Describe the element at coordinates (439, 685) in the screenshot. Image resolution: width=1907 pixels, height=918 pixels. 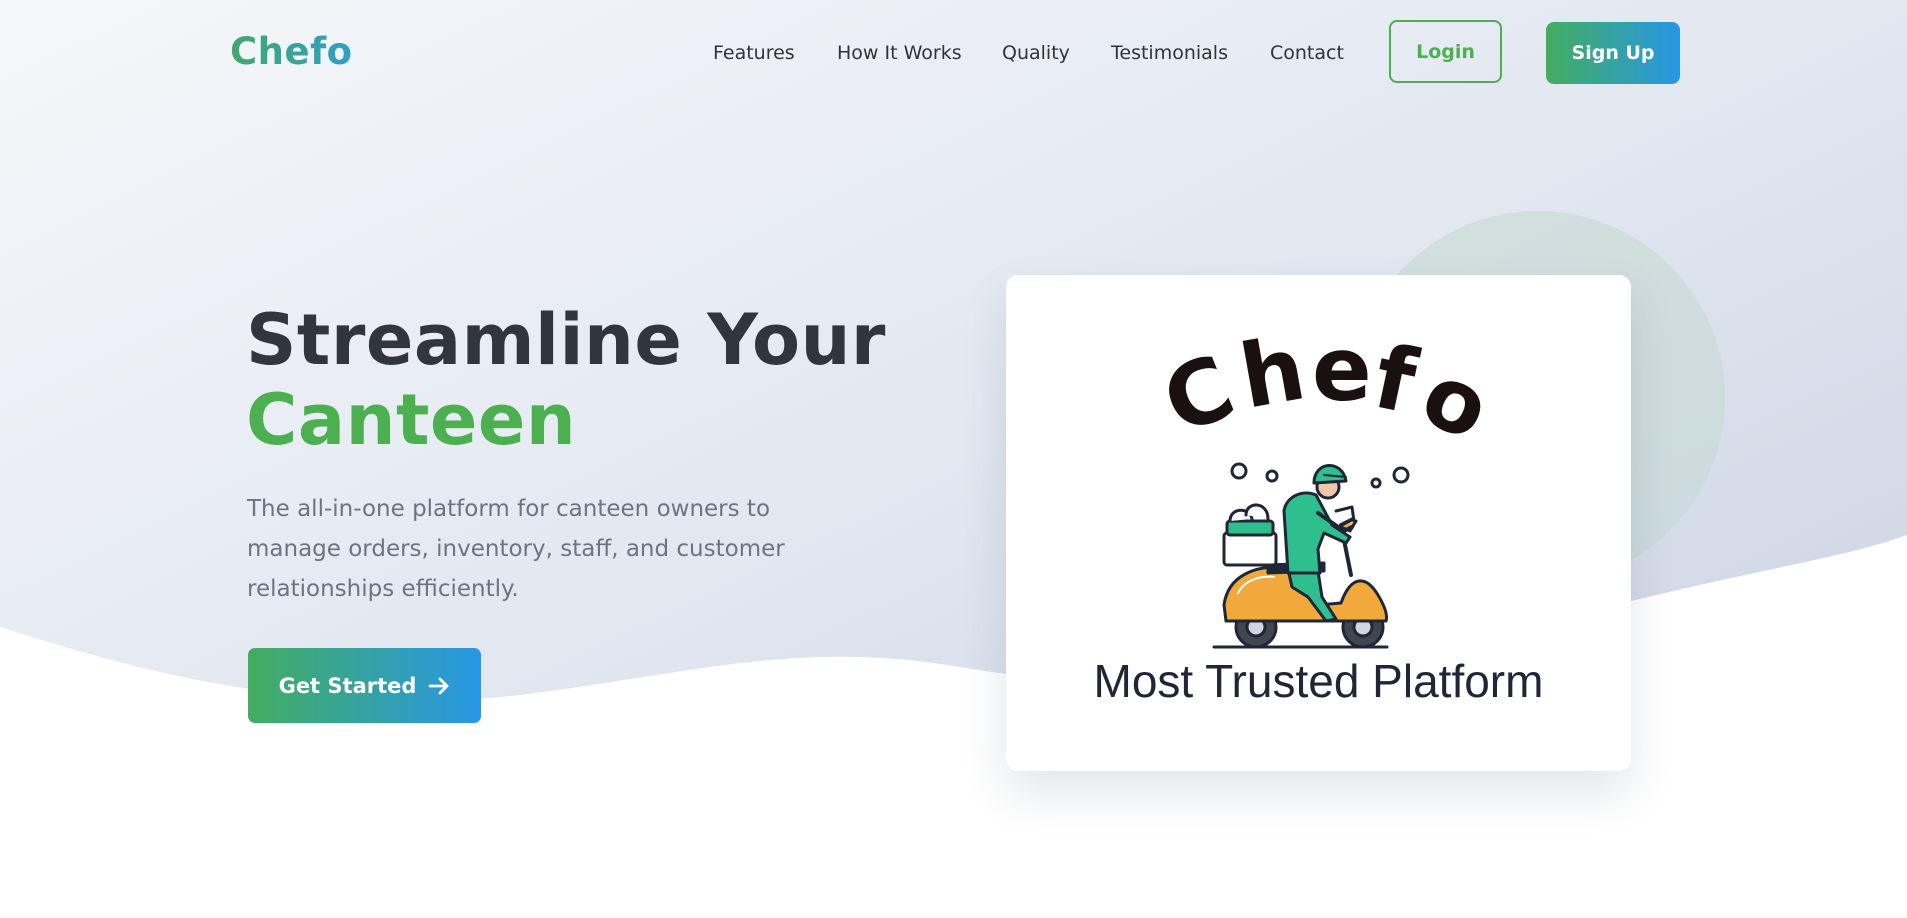
I see `arrow-right-icon` at that location.